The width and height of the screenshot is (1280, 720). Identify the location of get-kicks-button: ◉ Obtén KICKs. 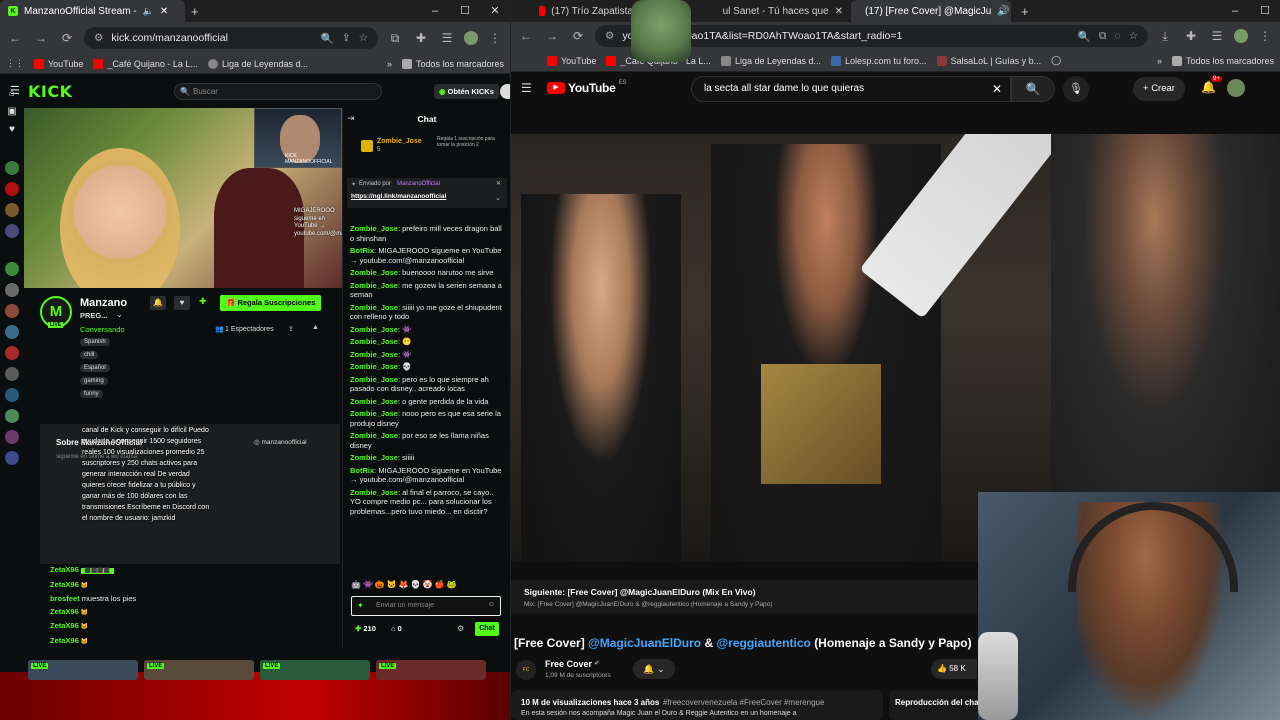
(466, 91).